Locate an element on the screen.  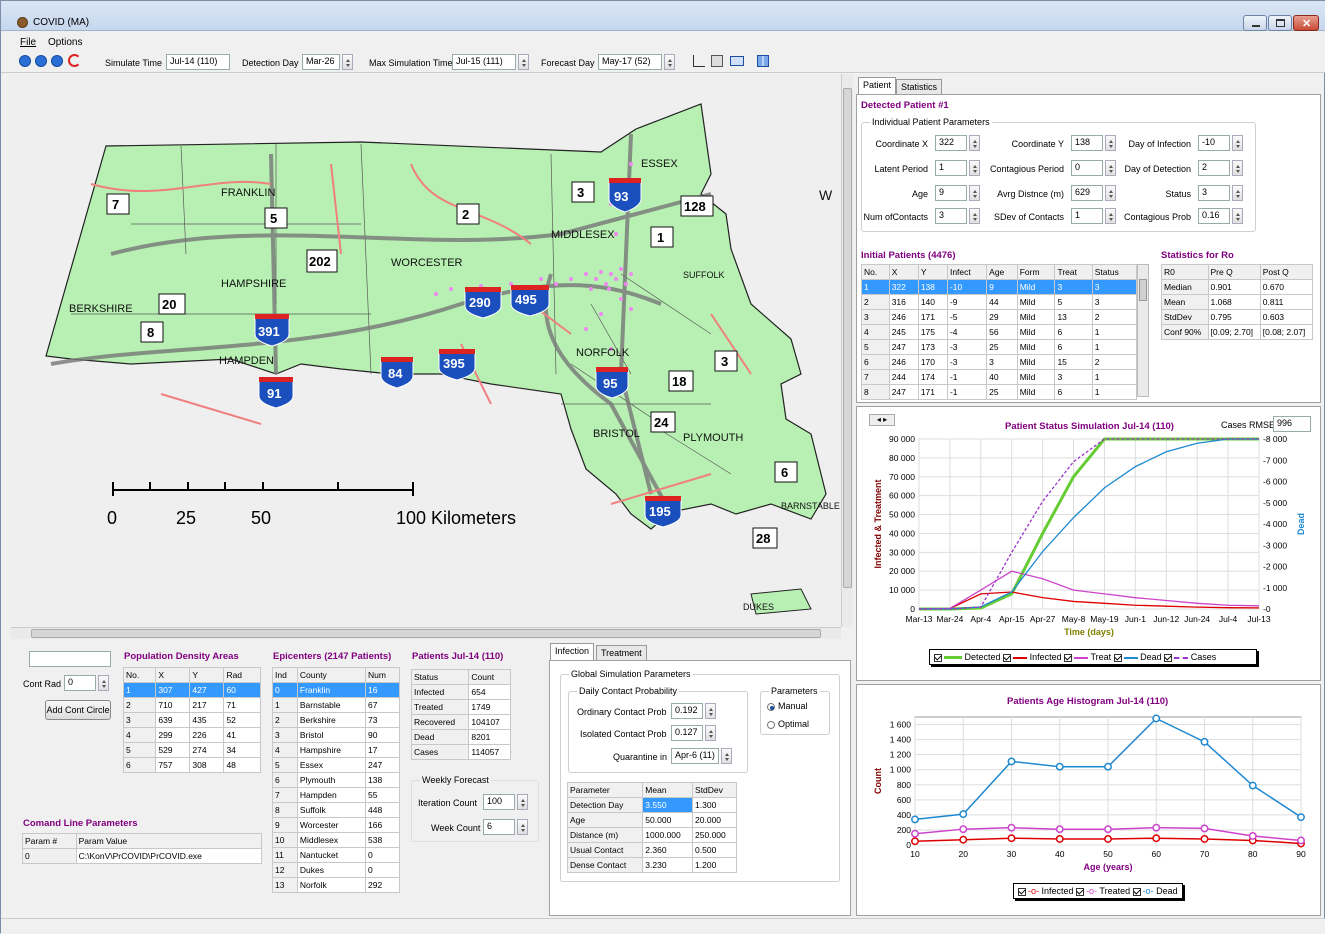
menu-options: Options is located at coordinates (65, 42).